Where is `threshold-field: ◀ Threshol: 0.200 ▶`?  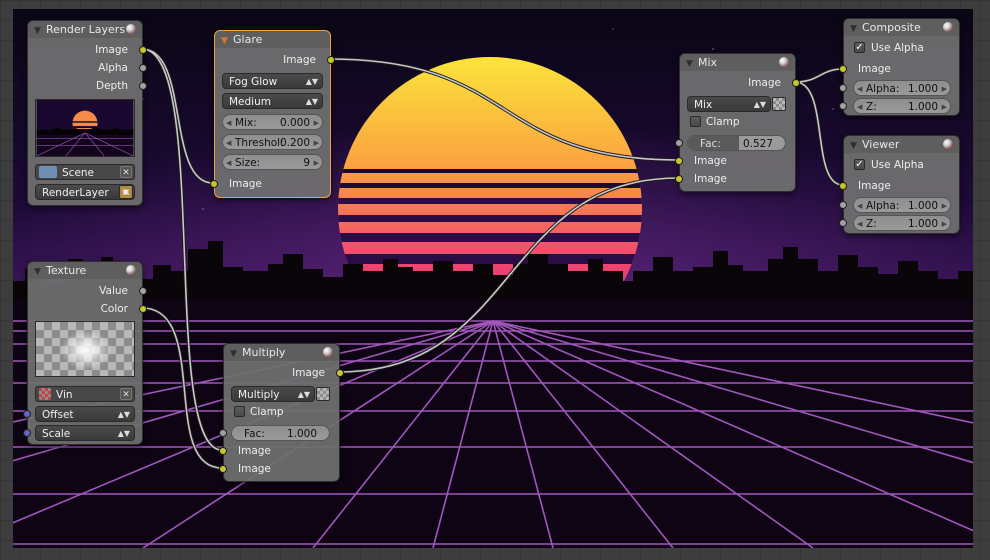
threshold-field: ◀ Threshol: 0.200 ▶ is located at coordinates (272, 142).